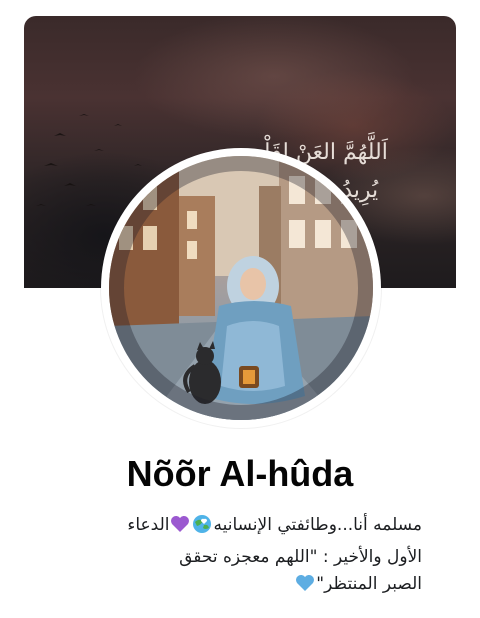 The height and width of the screenshot is (618, 480). Describe the element at coordinates (240, 587) in the screenshot. I see `bio-line-3: الصبر المنتظر"` at that location.